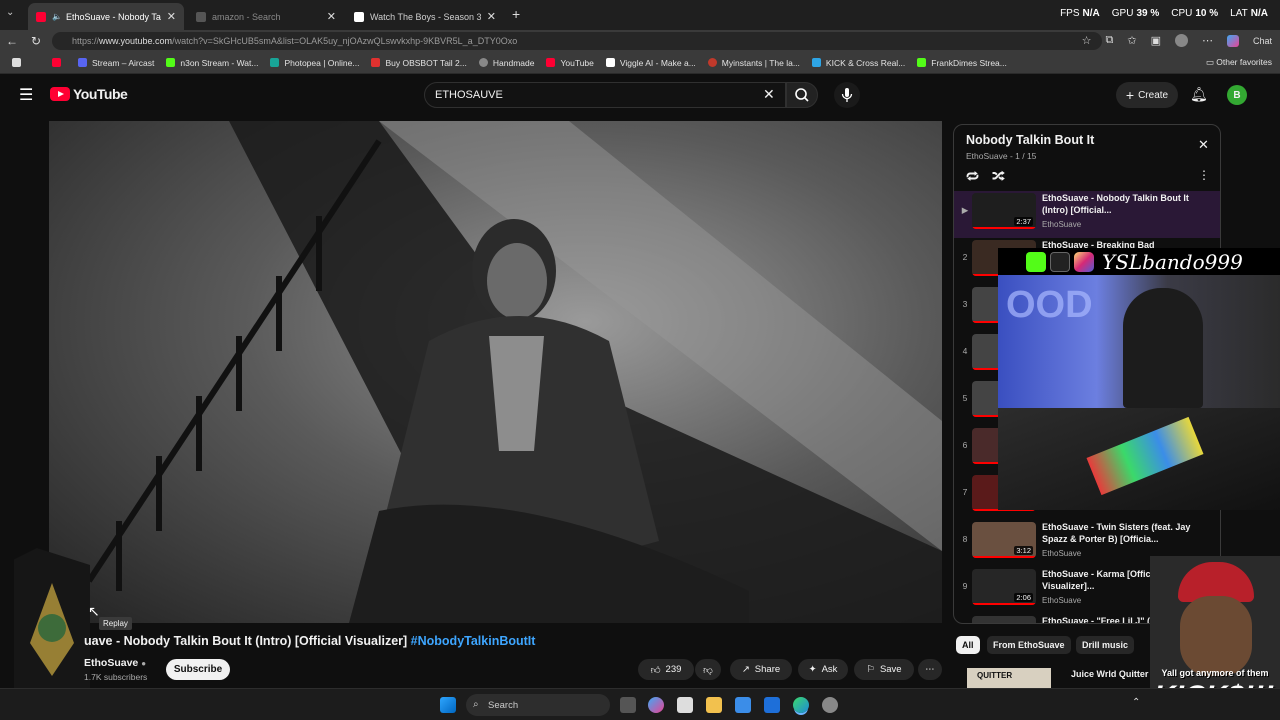  I want to click on chat-button: Chat, so click(1262, 41).